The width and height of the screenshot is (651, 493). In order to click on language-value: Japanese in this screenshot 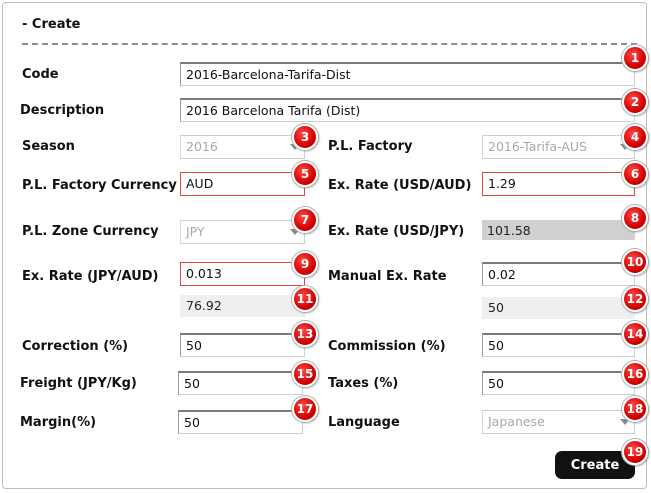, I will do `click(516, 421)`.